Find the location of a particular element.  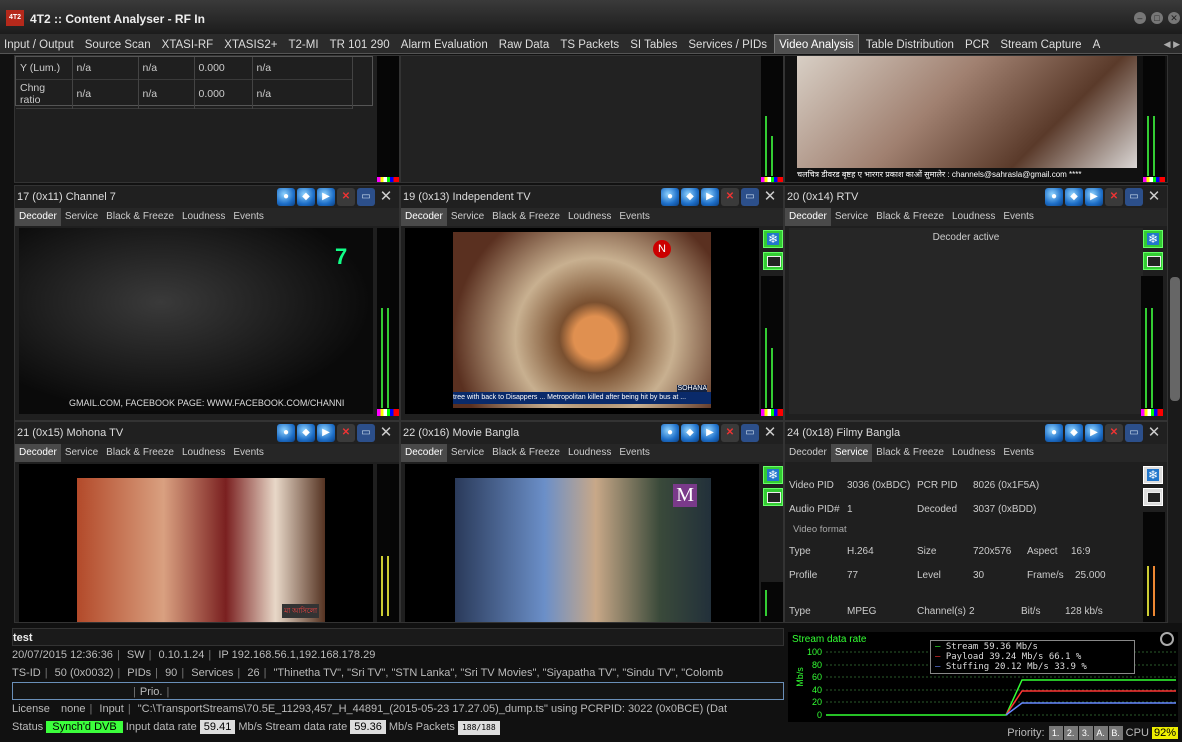

tab-alarm-evaluation: Alarm Evaluation is located at coordinates (444, 44).